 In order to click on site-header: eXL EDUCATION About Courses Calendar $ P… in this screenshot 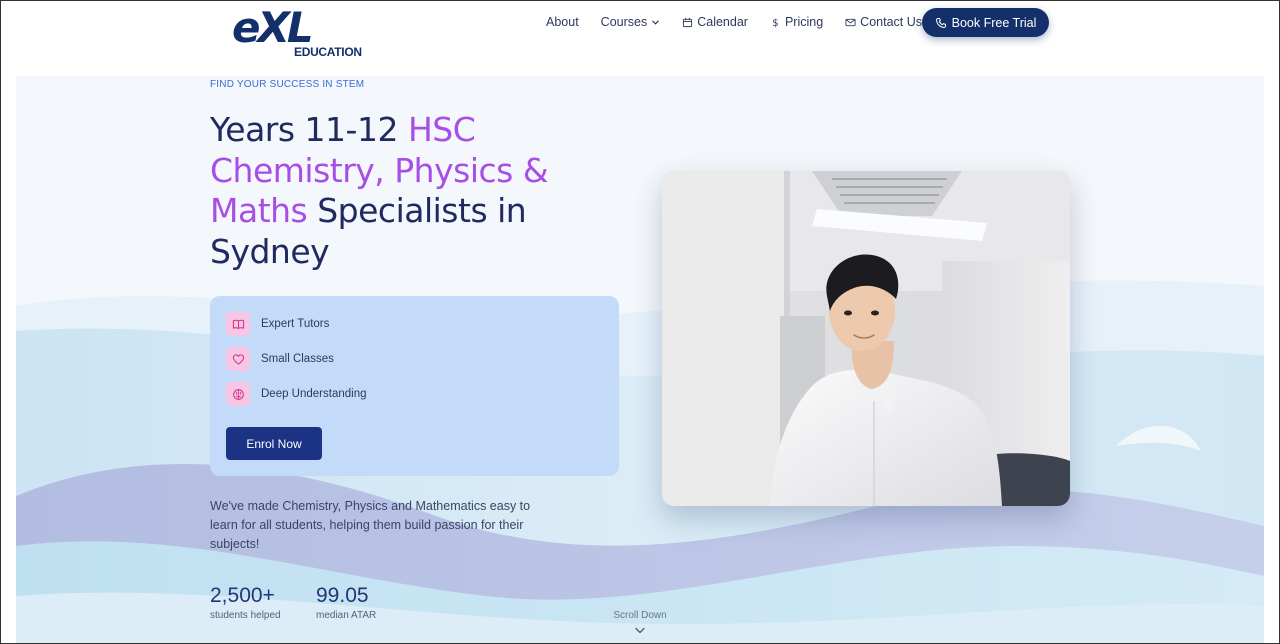, I will do `click(640, 38)`.